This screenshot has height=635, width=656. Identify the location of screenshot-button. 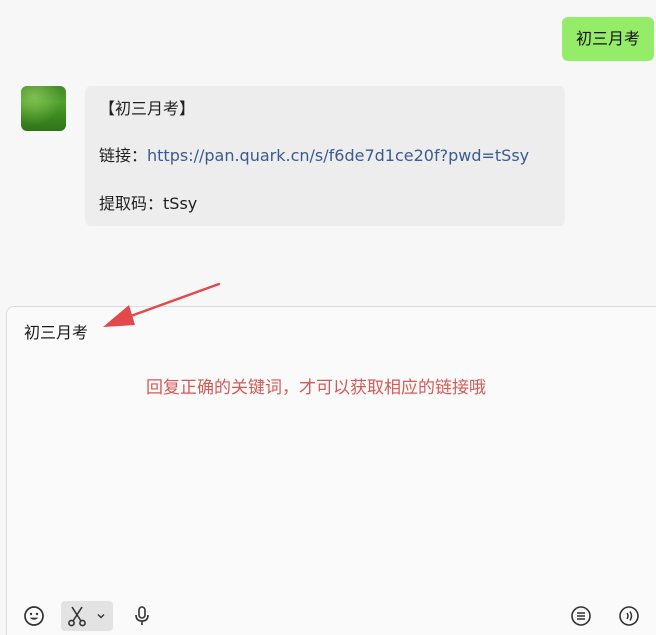
(87, 616).